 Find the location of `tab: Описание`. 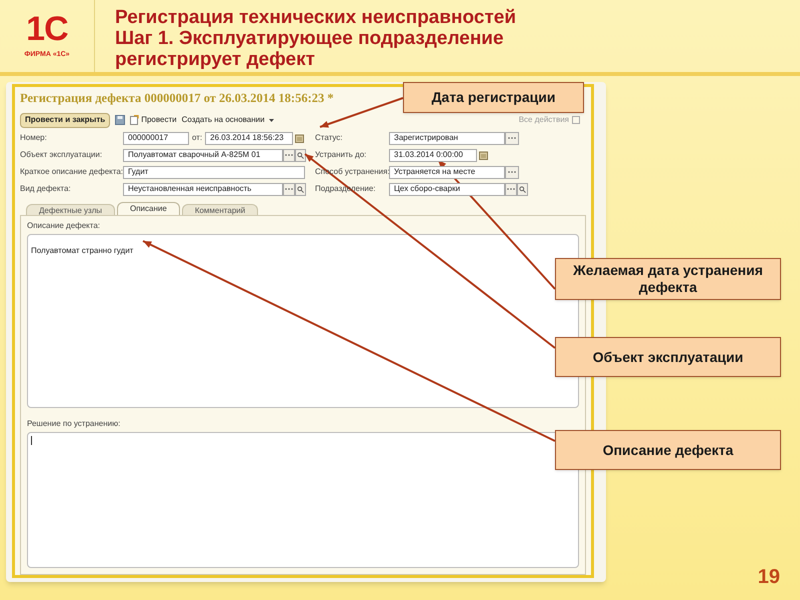

tab: Описание is located at coordinates (148, 208).